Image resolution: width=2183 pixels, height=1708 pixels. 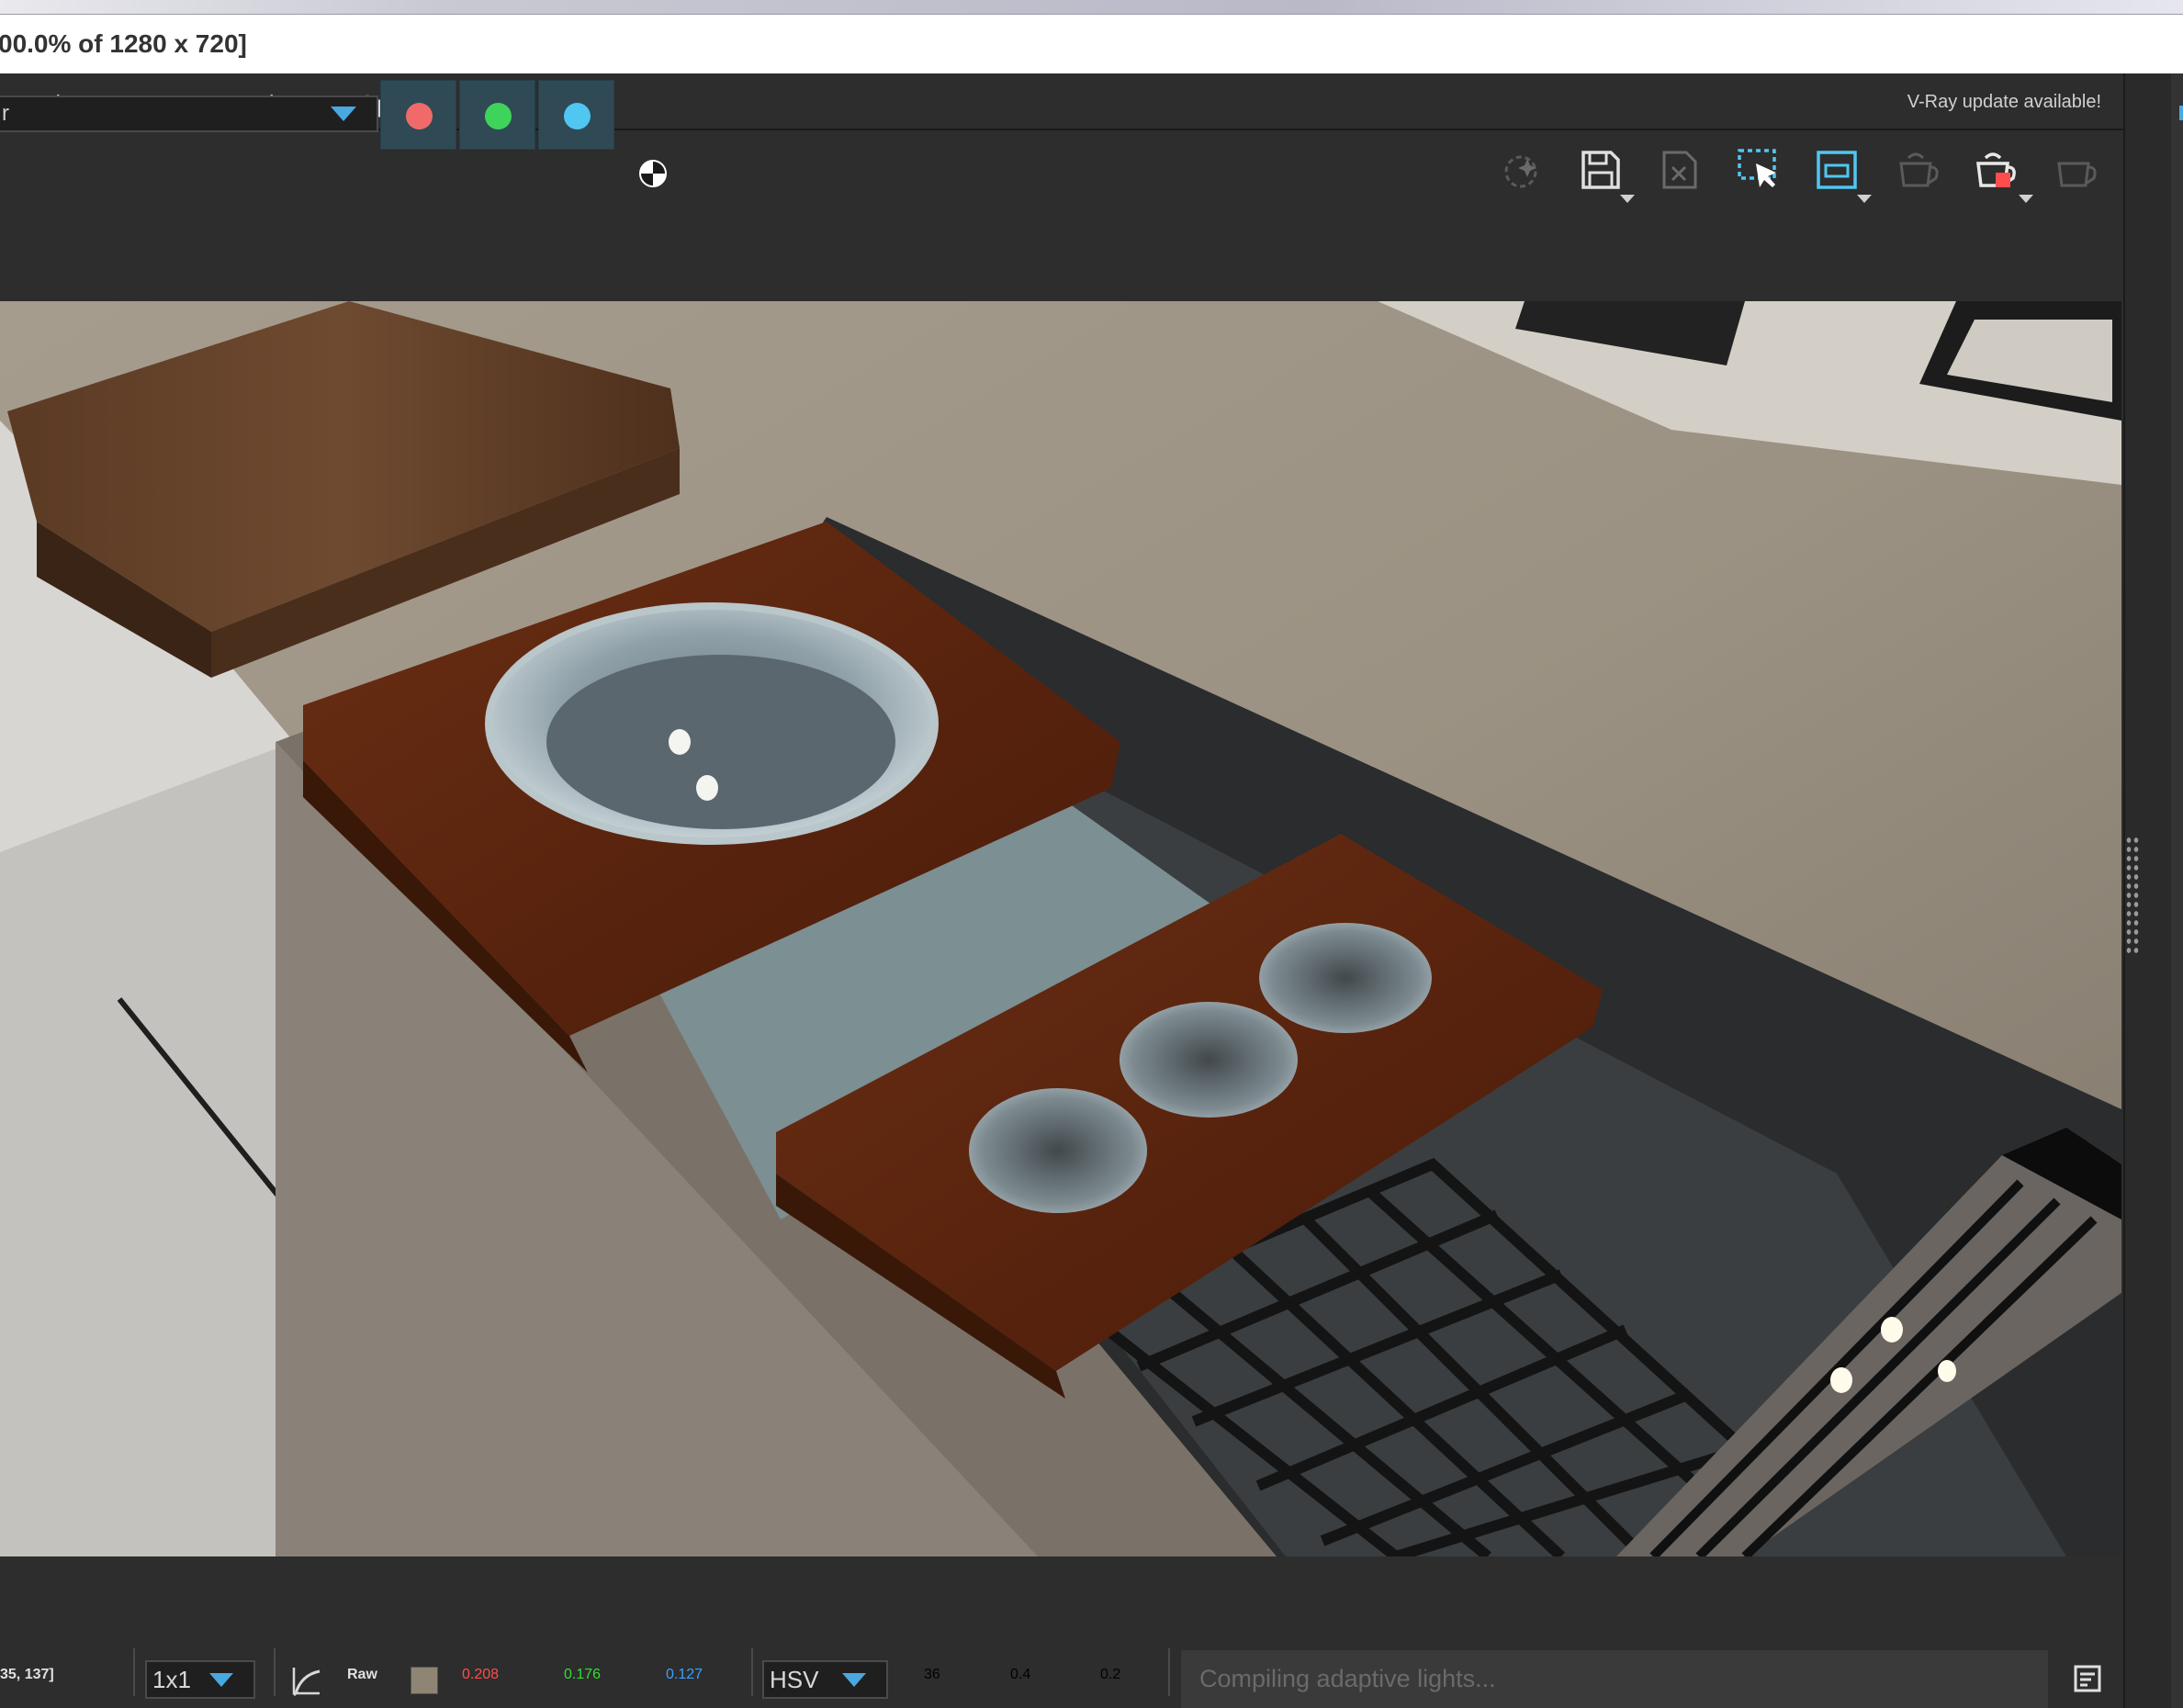 I want to click on render-dropdown-icon, so click(x=2026, y=199).